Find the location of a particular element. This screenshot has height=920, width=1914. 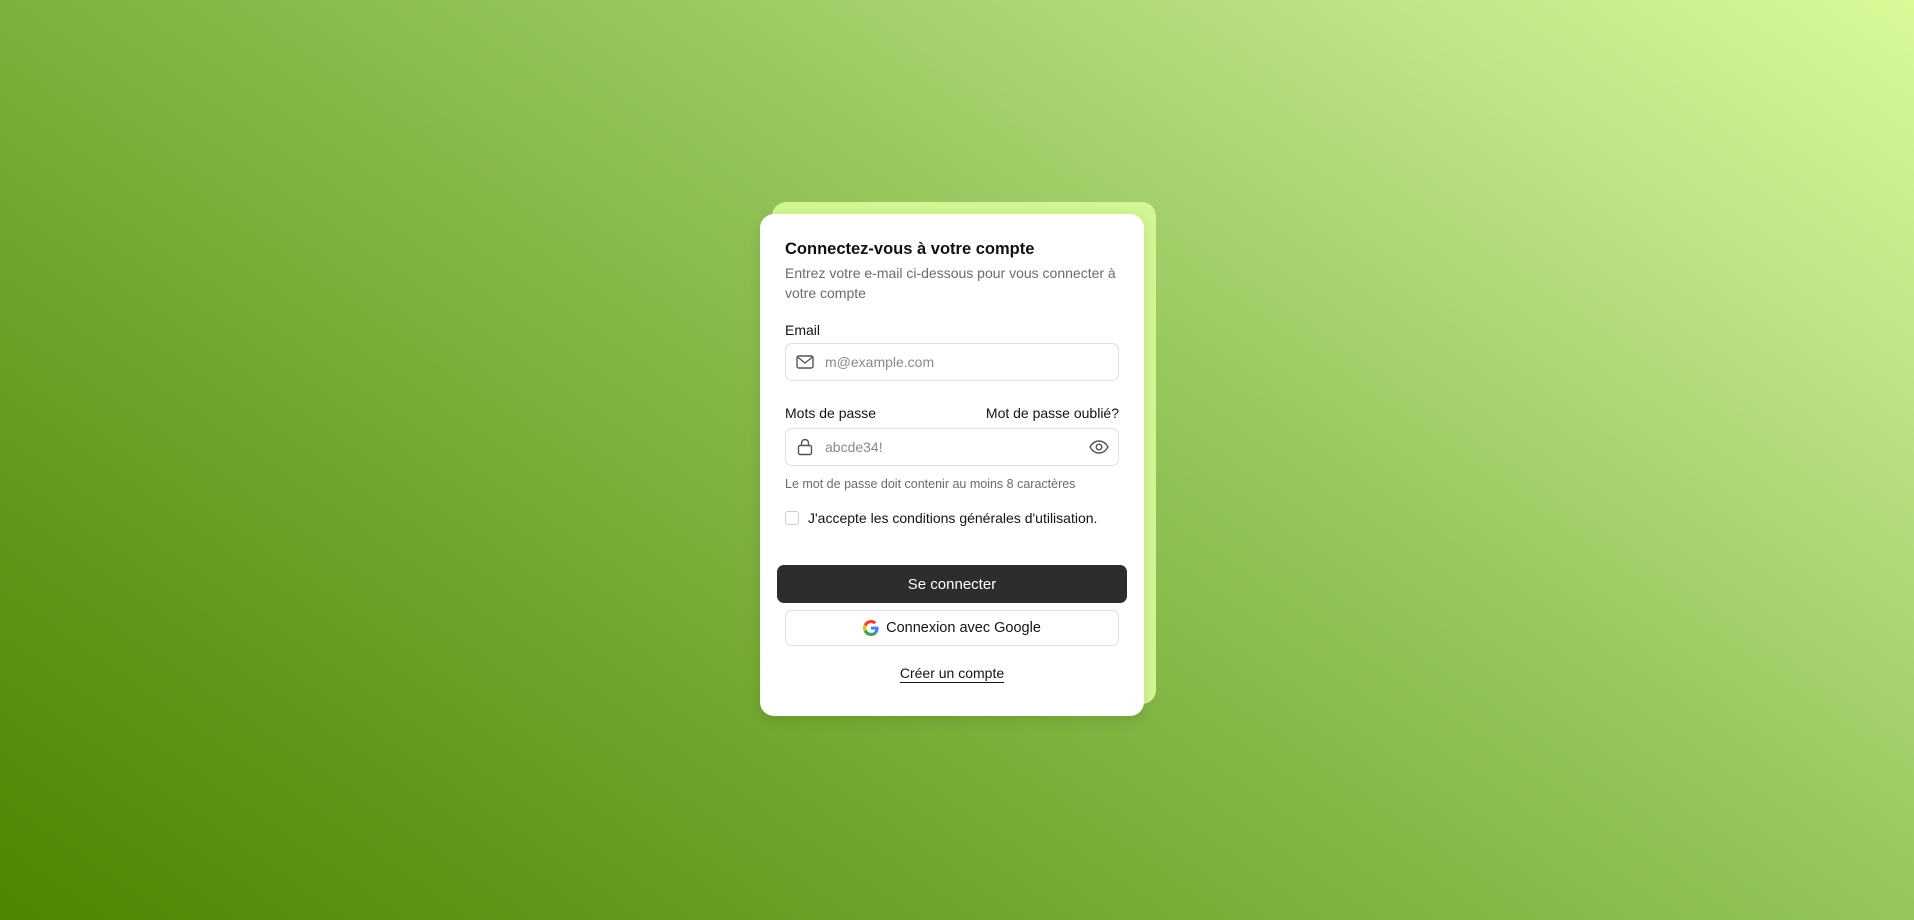

email-group: Email is located at coordinates (952, 351).